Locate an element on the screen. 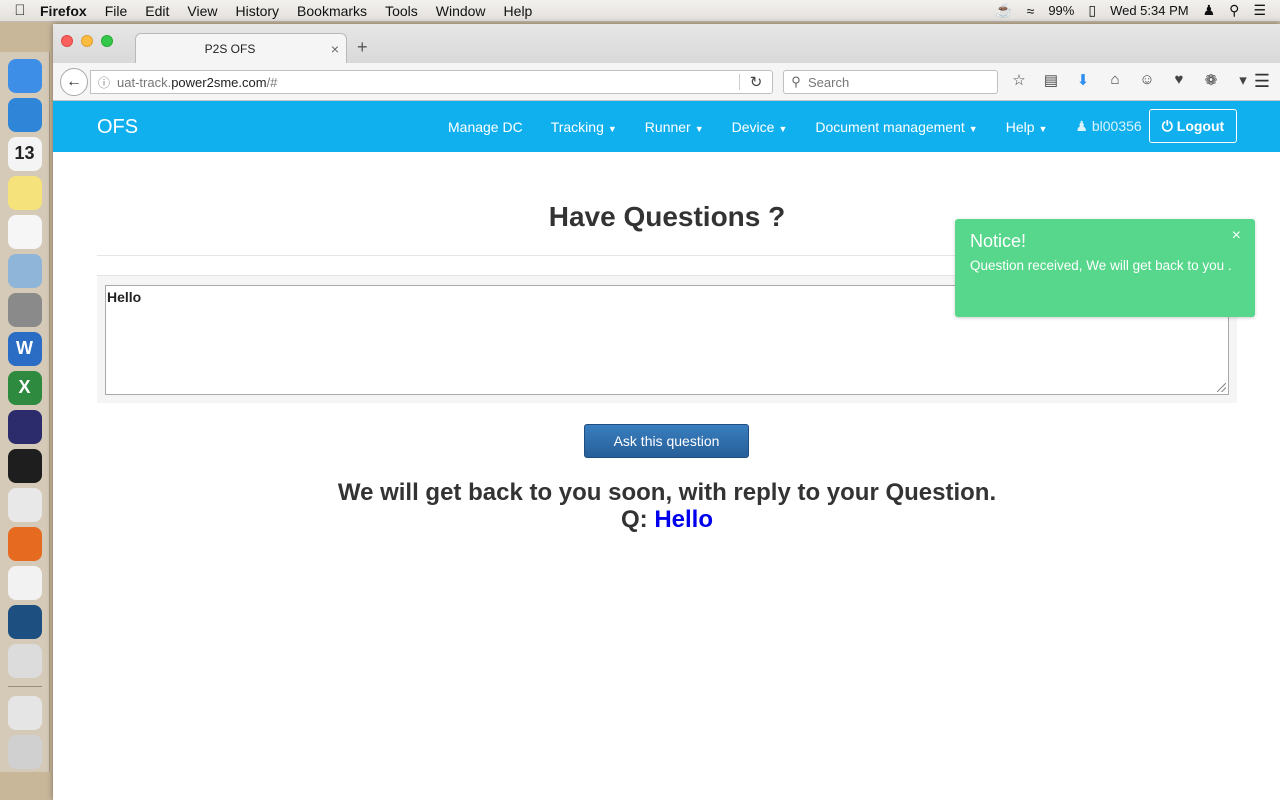  tab-title: P2S OFS is located at coordinates (230, 48).